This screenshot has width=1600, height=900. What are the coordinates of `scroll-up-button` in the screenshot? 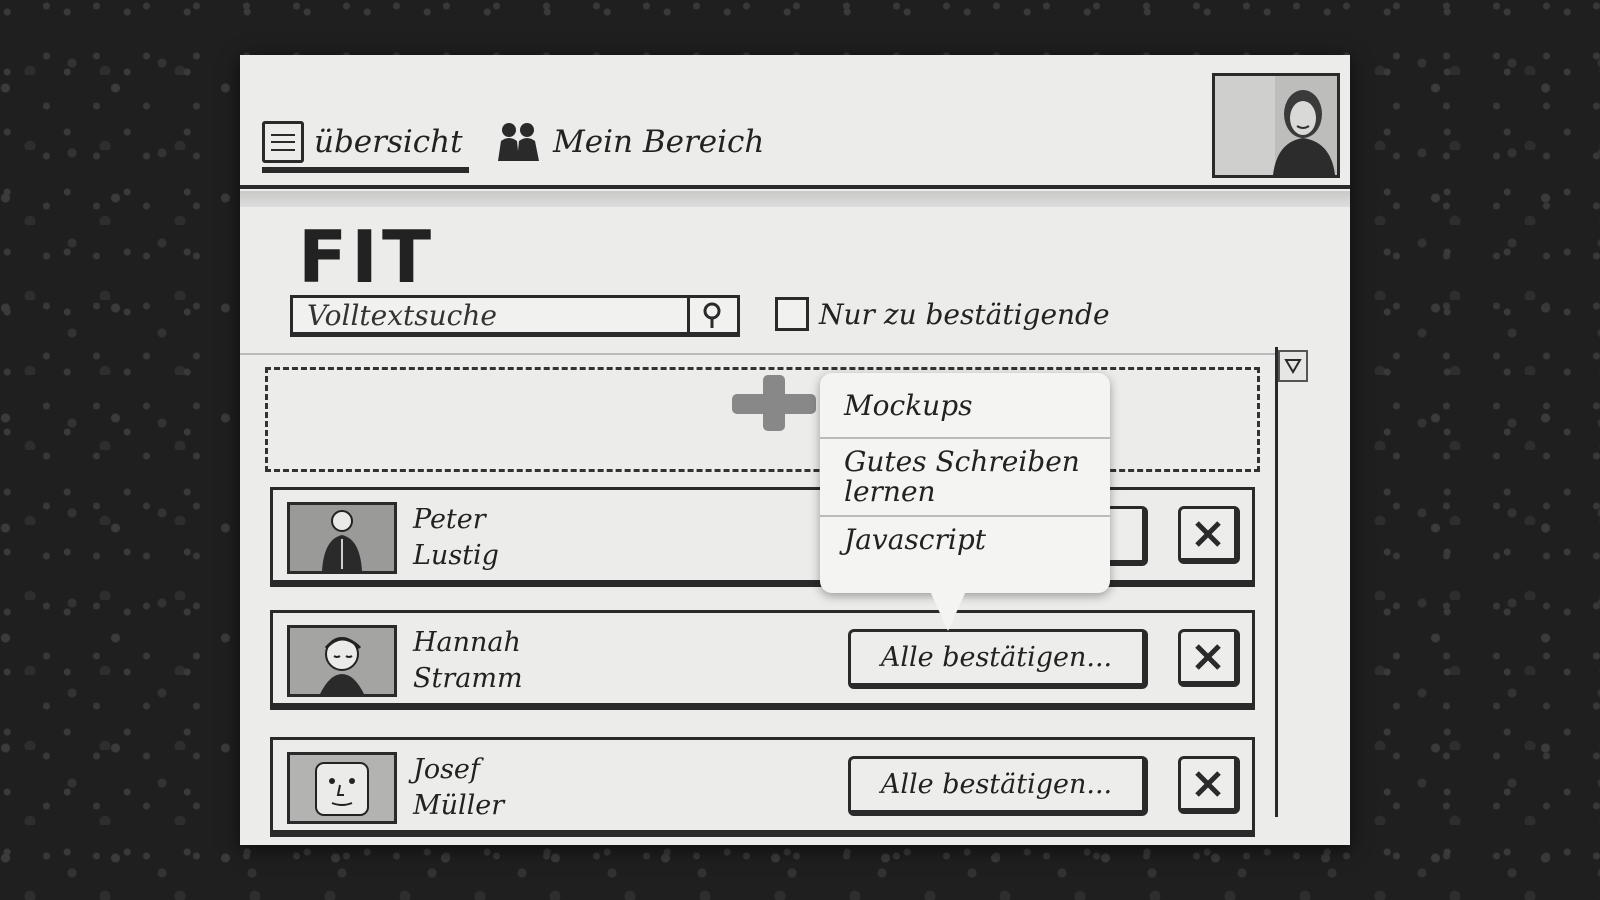 It's located at (1293, 366).